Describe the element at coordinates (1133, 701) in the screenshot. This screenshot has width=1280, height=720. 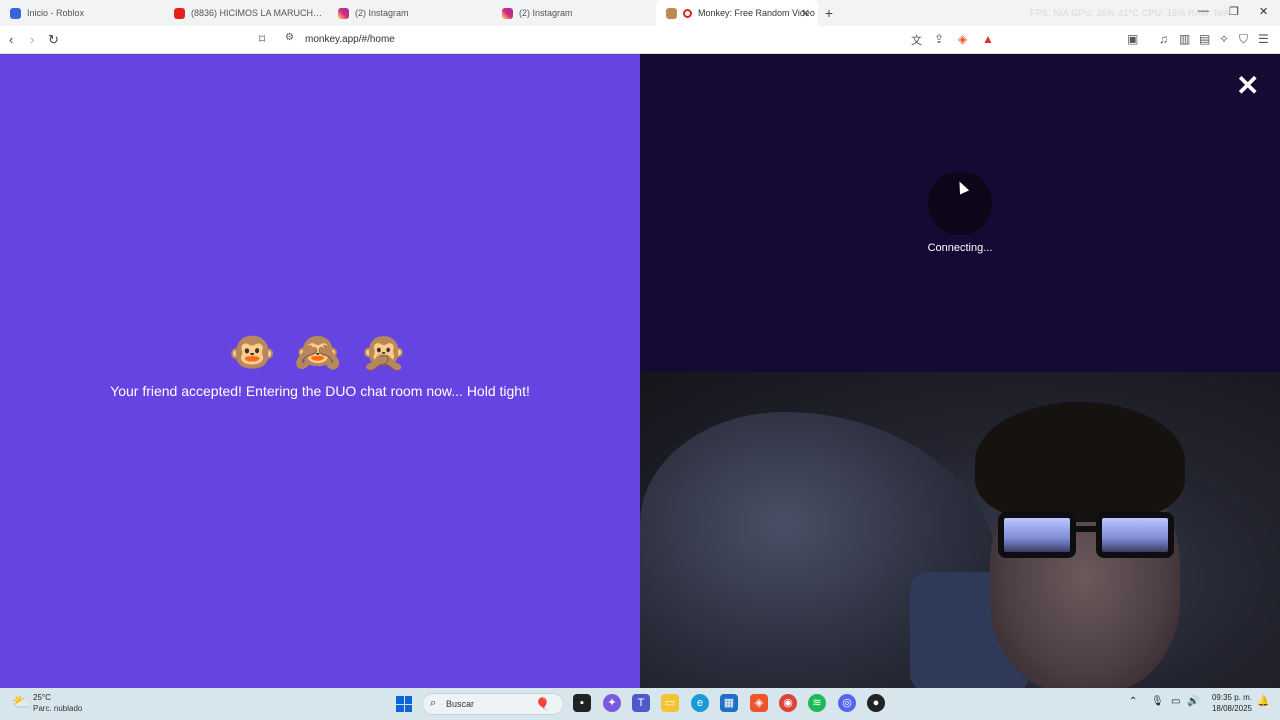
I see `tray-overflow-icon: ⌃` at that location.